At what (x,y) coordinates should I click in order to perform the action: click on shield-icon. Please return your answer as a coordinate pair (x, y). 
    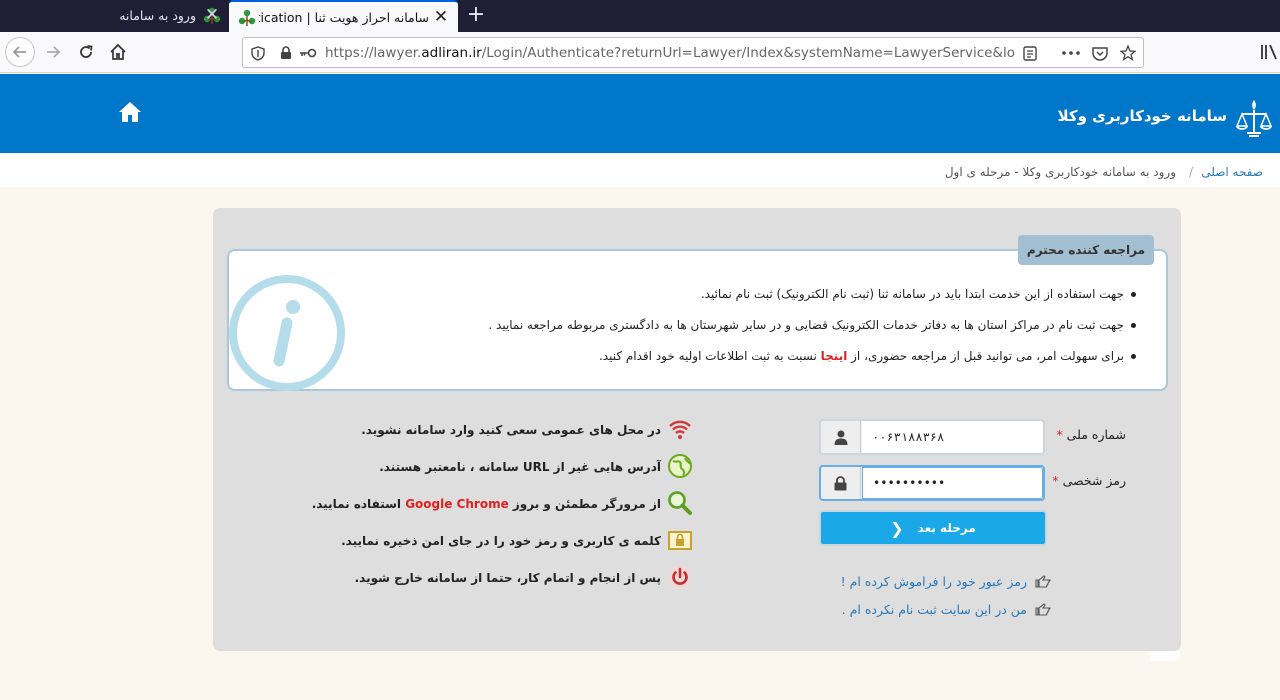
    Looking at the image, I should click on (258, 53).